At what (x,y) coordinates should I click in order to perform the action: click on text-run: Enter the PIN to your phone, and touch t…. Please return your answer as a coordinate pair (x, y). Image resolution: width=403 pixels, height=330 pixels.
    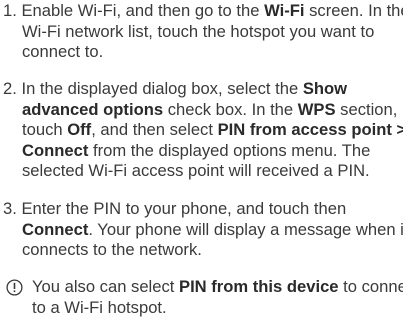
    Looking at the image, I should click on (184, 208).